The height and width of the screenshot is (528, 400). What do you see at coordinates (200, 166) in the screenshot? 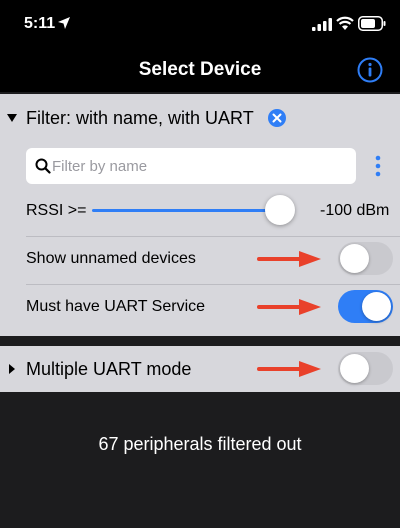
I see `search-input` at bounding box center [200, 166].